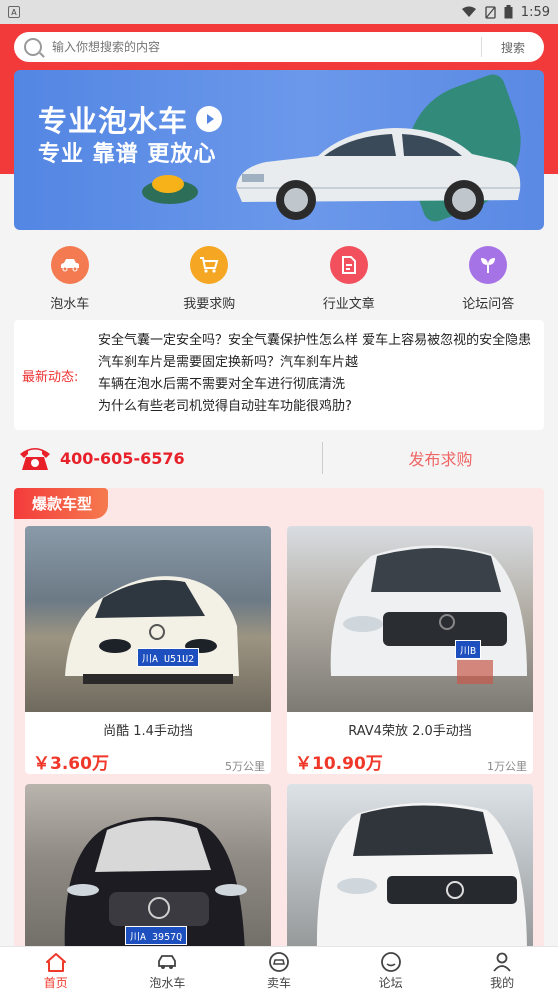 The width and height of the screenshot is (558, 992). I want to click on car-price: ￥3.60万, so click(71, 764).